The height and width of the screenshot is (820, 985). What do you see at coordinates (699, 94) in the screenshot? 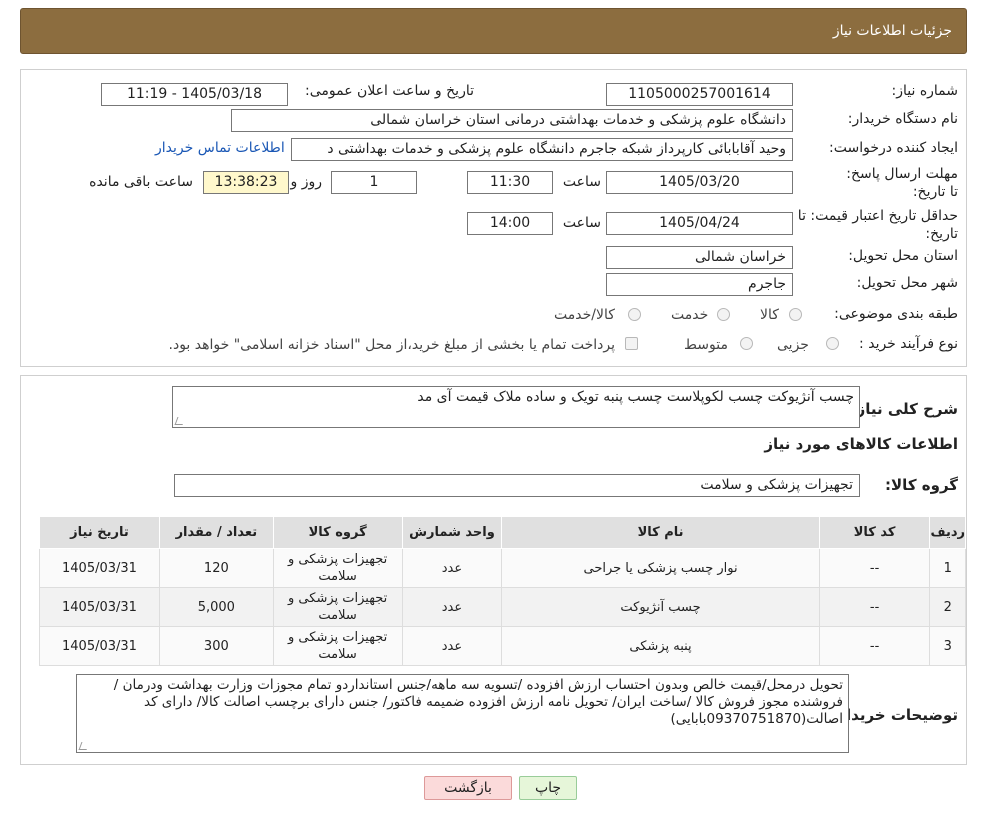
I see `need-number-field: 1105000257001614` at bounding box center [699, 94].